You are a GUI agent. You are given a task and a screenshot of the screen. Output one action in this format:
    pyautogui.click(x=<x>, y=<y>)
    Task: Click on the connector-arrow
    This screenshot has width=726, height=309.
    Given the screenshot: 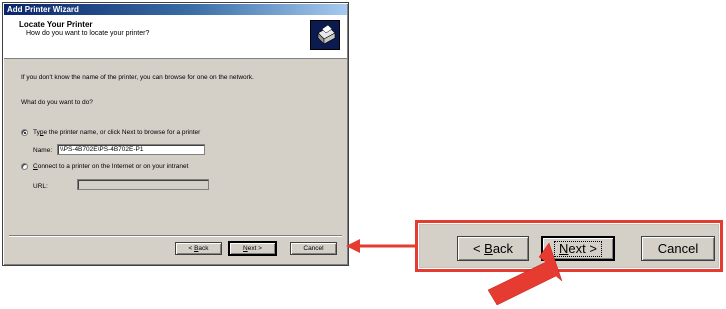 What is the action you would take?
    pyautogui.click(x=380, y=246)
    